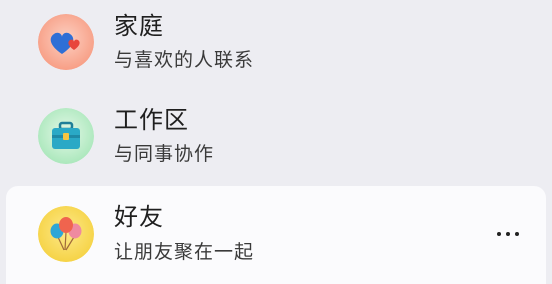 The image size is (552, 284). I want to click on workspace-title: 工作区, so click(151, 120).